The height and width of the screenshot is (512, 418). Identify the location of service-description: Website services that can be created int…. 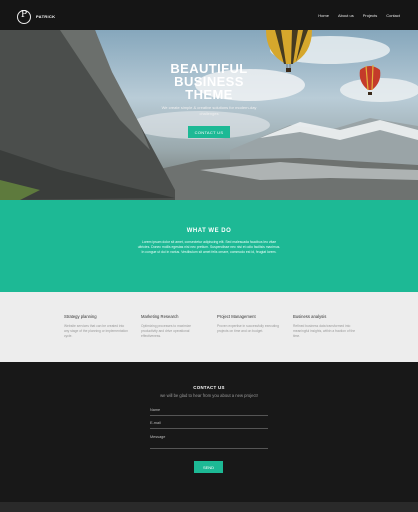
(96, 331).